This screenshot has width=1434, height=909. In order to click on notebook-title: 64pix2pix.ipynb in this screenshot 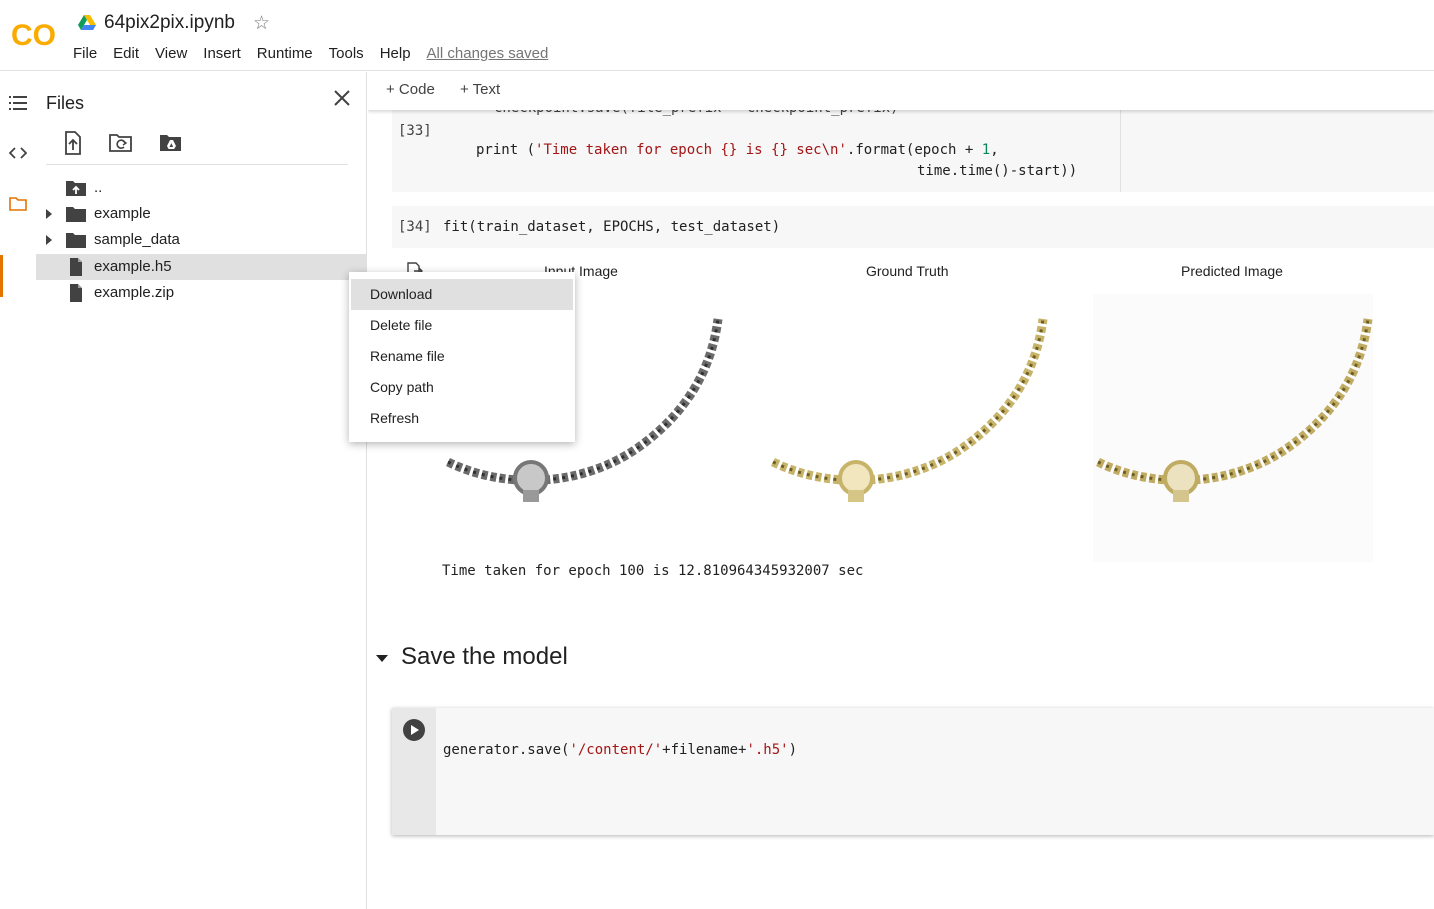, I will do `click(169, 23)`.